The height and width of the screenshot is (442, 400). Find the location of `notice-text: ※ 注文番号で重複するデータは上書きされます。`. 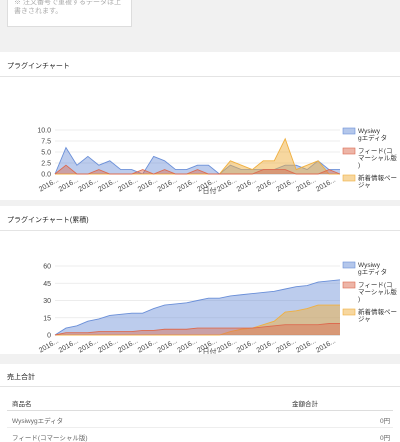

notice-text: ※ 注文番号で重複するデータは上書きされます。 is located at coordinates (67, 7).